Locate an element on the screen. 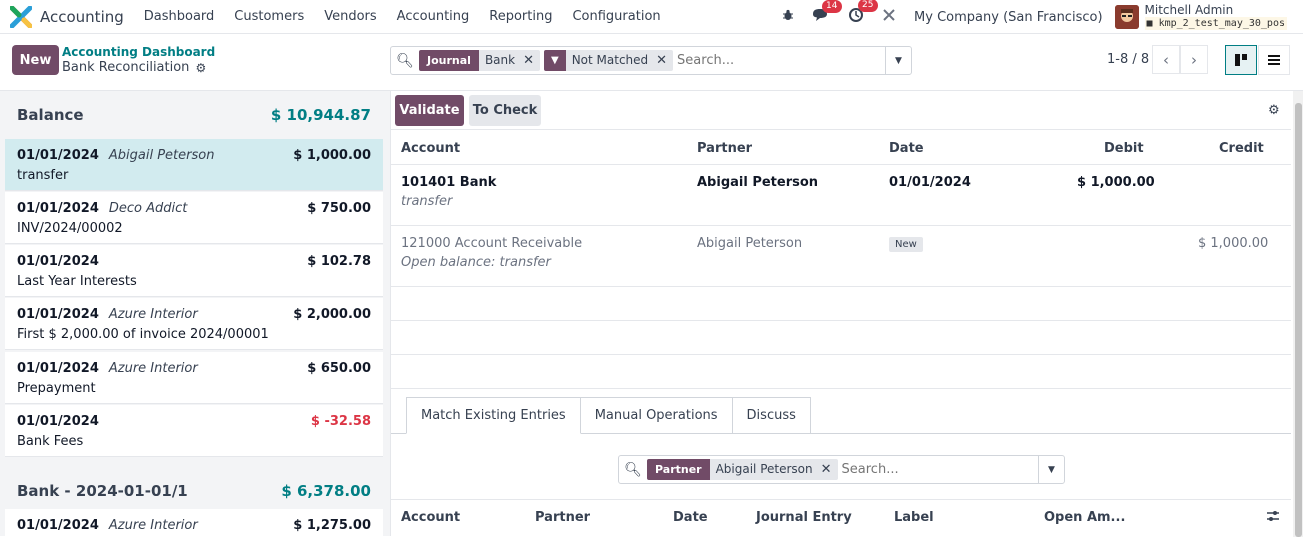 This screenshot has width=1303, height=537. column-settings-icon is located at coordinates (1273, 518).